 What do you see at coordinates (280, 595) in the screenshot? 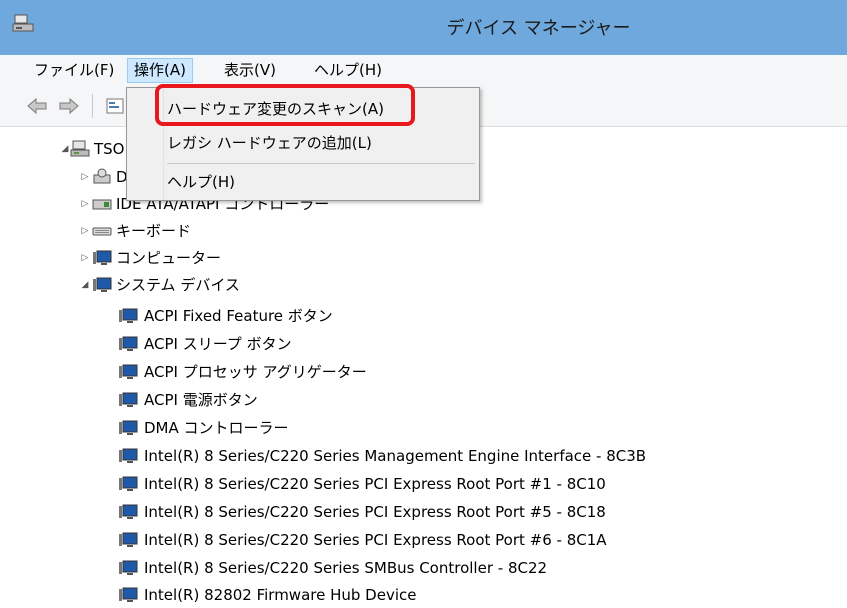
I see `device-label: Intel(R) 82802 Firmware Hub Device` at bounding box center [280, 595].